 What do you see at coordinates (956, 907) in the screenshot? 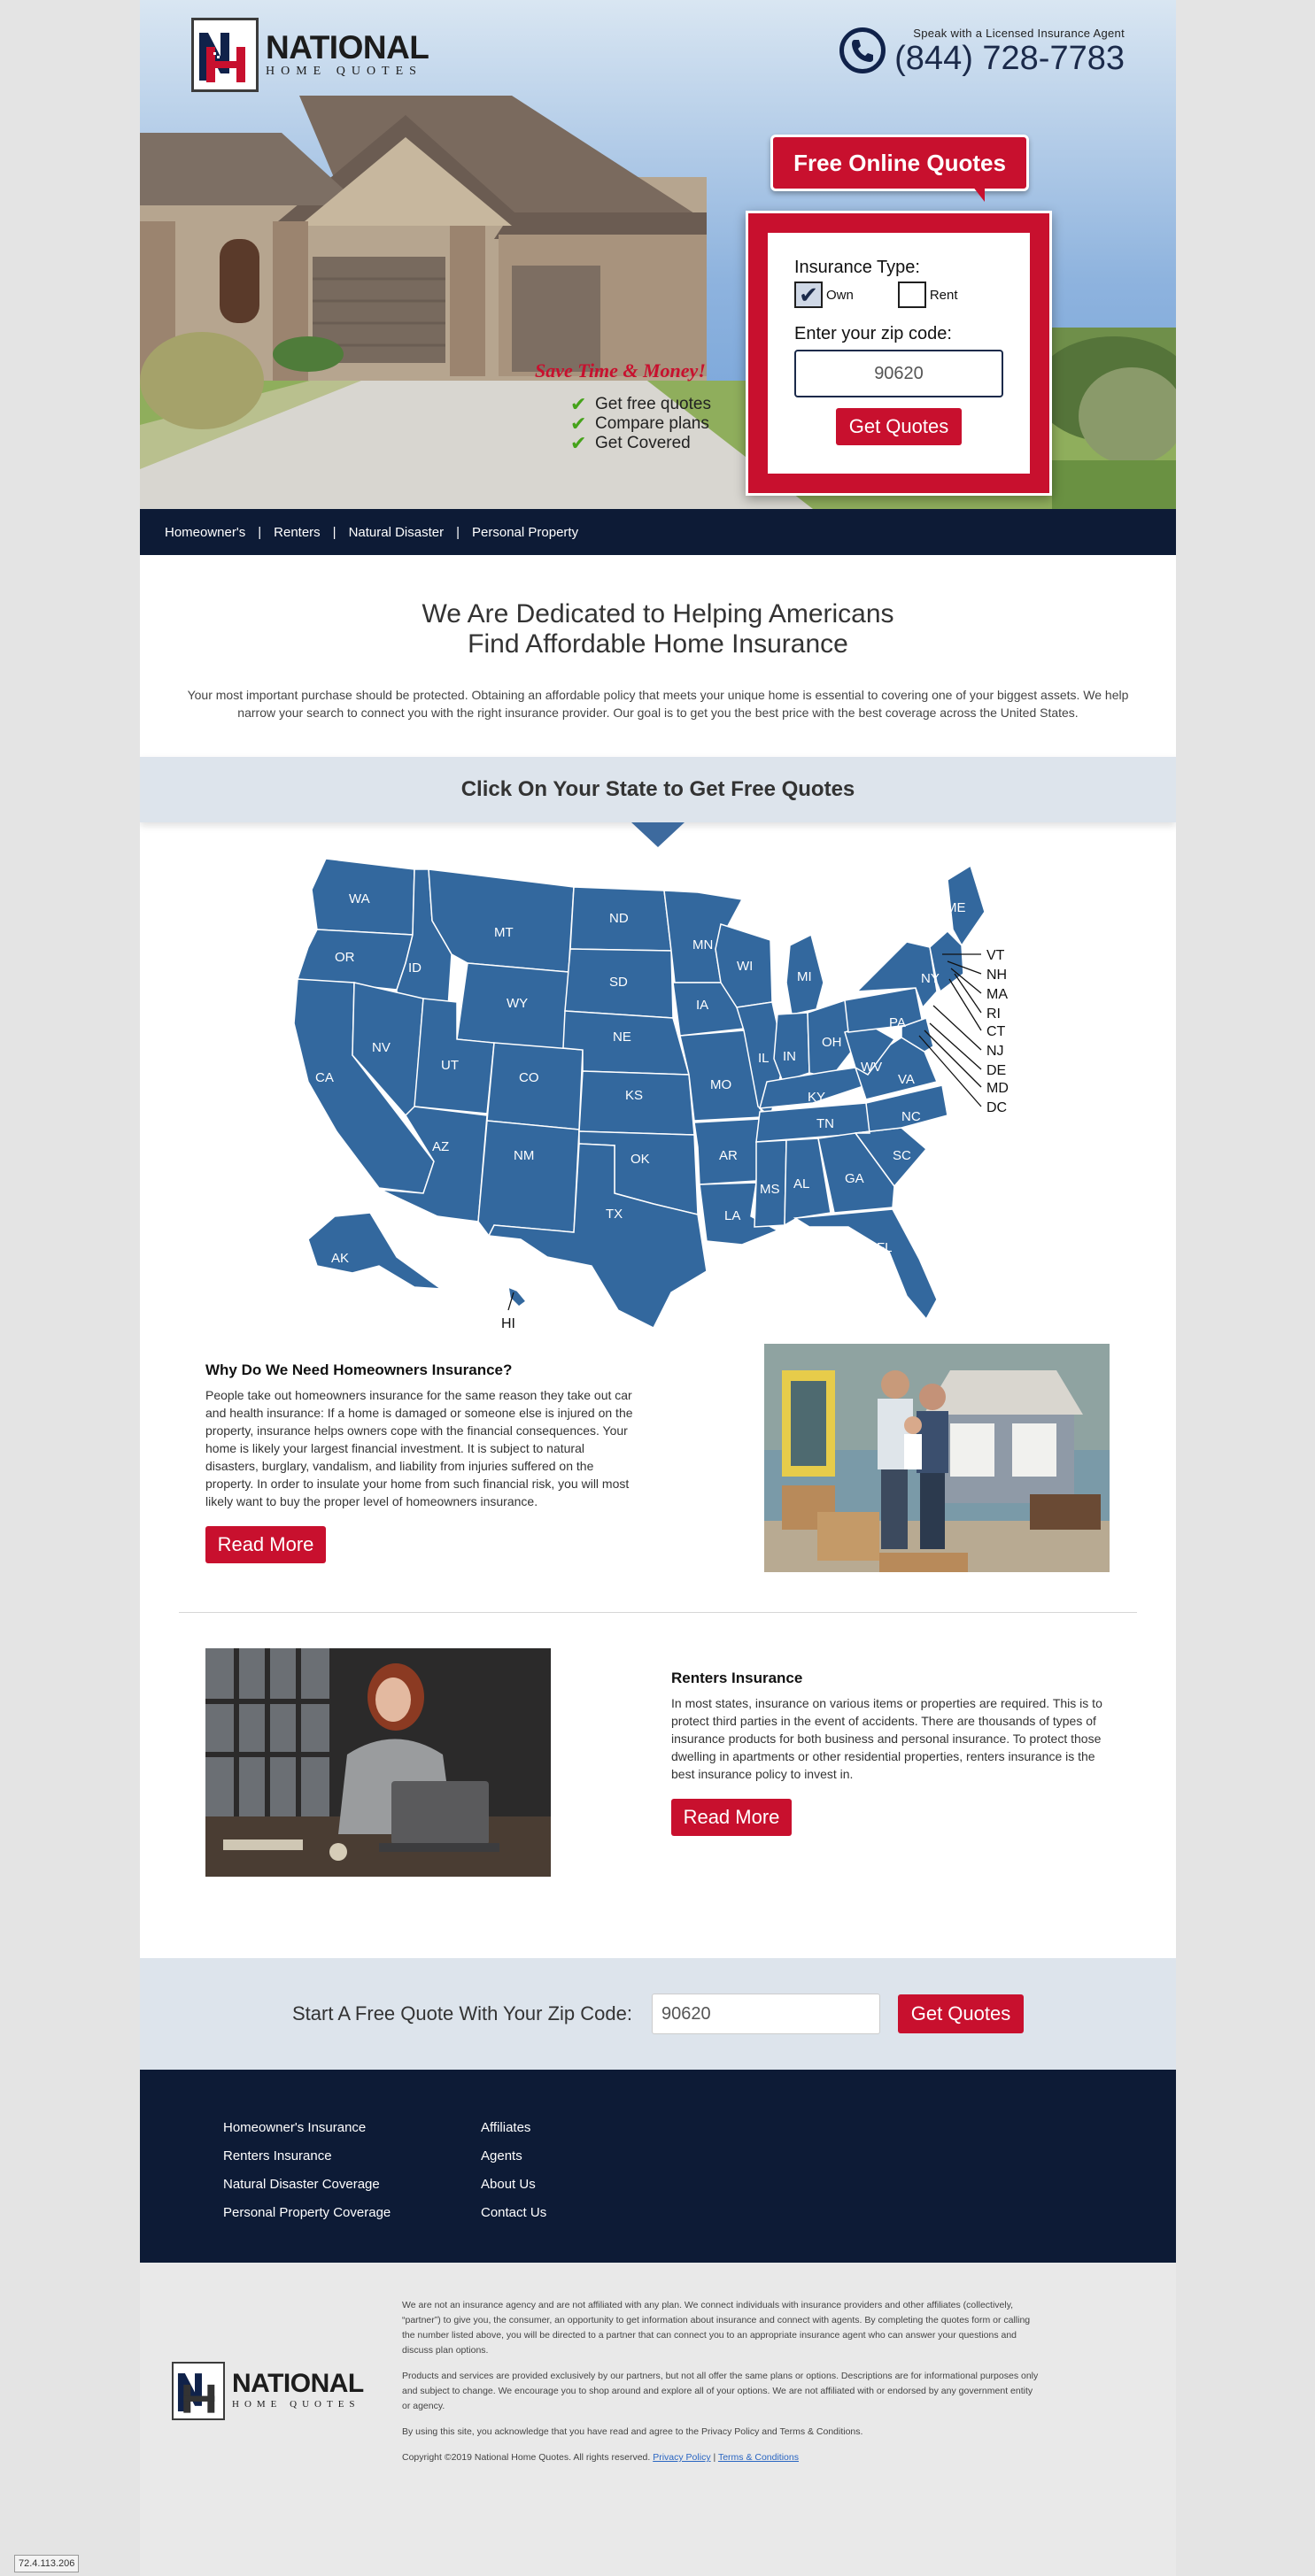
I see `svg-text: ME` at bounding box center [956, 907].